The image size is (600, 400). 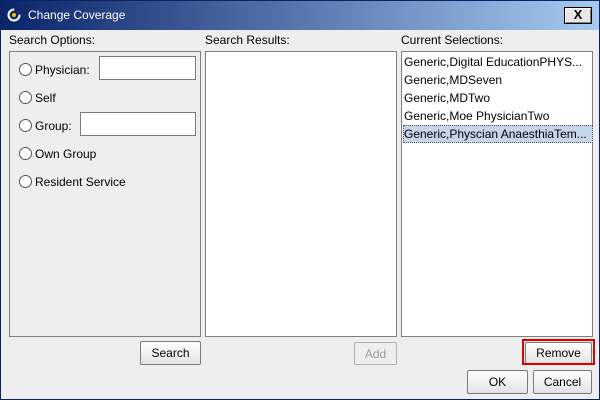 I want to click on physician-input, so click(x=147, y=68).